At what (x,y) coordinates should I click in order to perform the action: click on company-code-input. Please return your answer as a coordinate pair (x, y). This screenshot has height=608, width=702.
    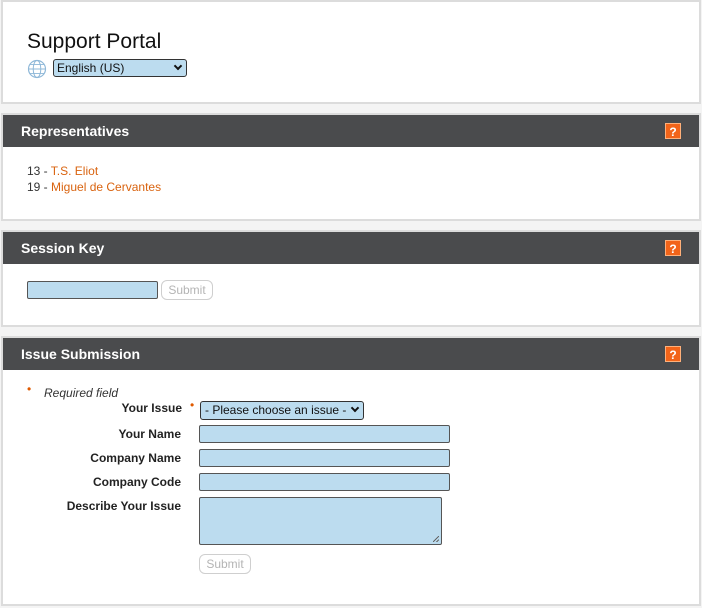
    Looking at the image, I should click on (324, 482).